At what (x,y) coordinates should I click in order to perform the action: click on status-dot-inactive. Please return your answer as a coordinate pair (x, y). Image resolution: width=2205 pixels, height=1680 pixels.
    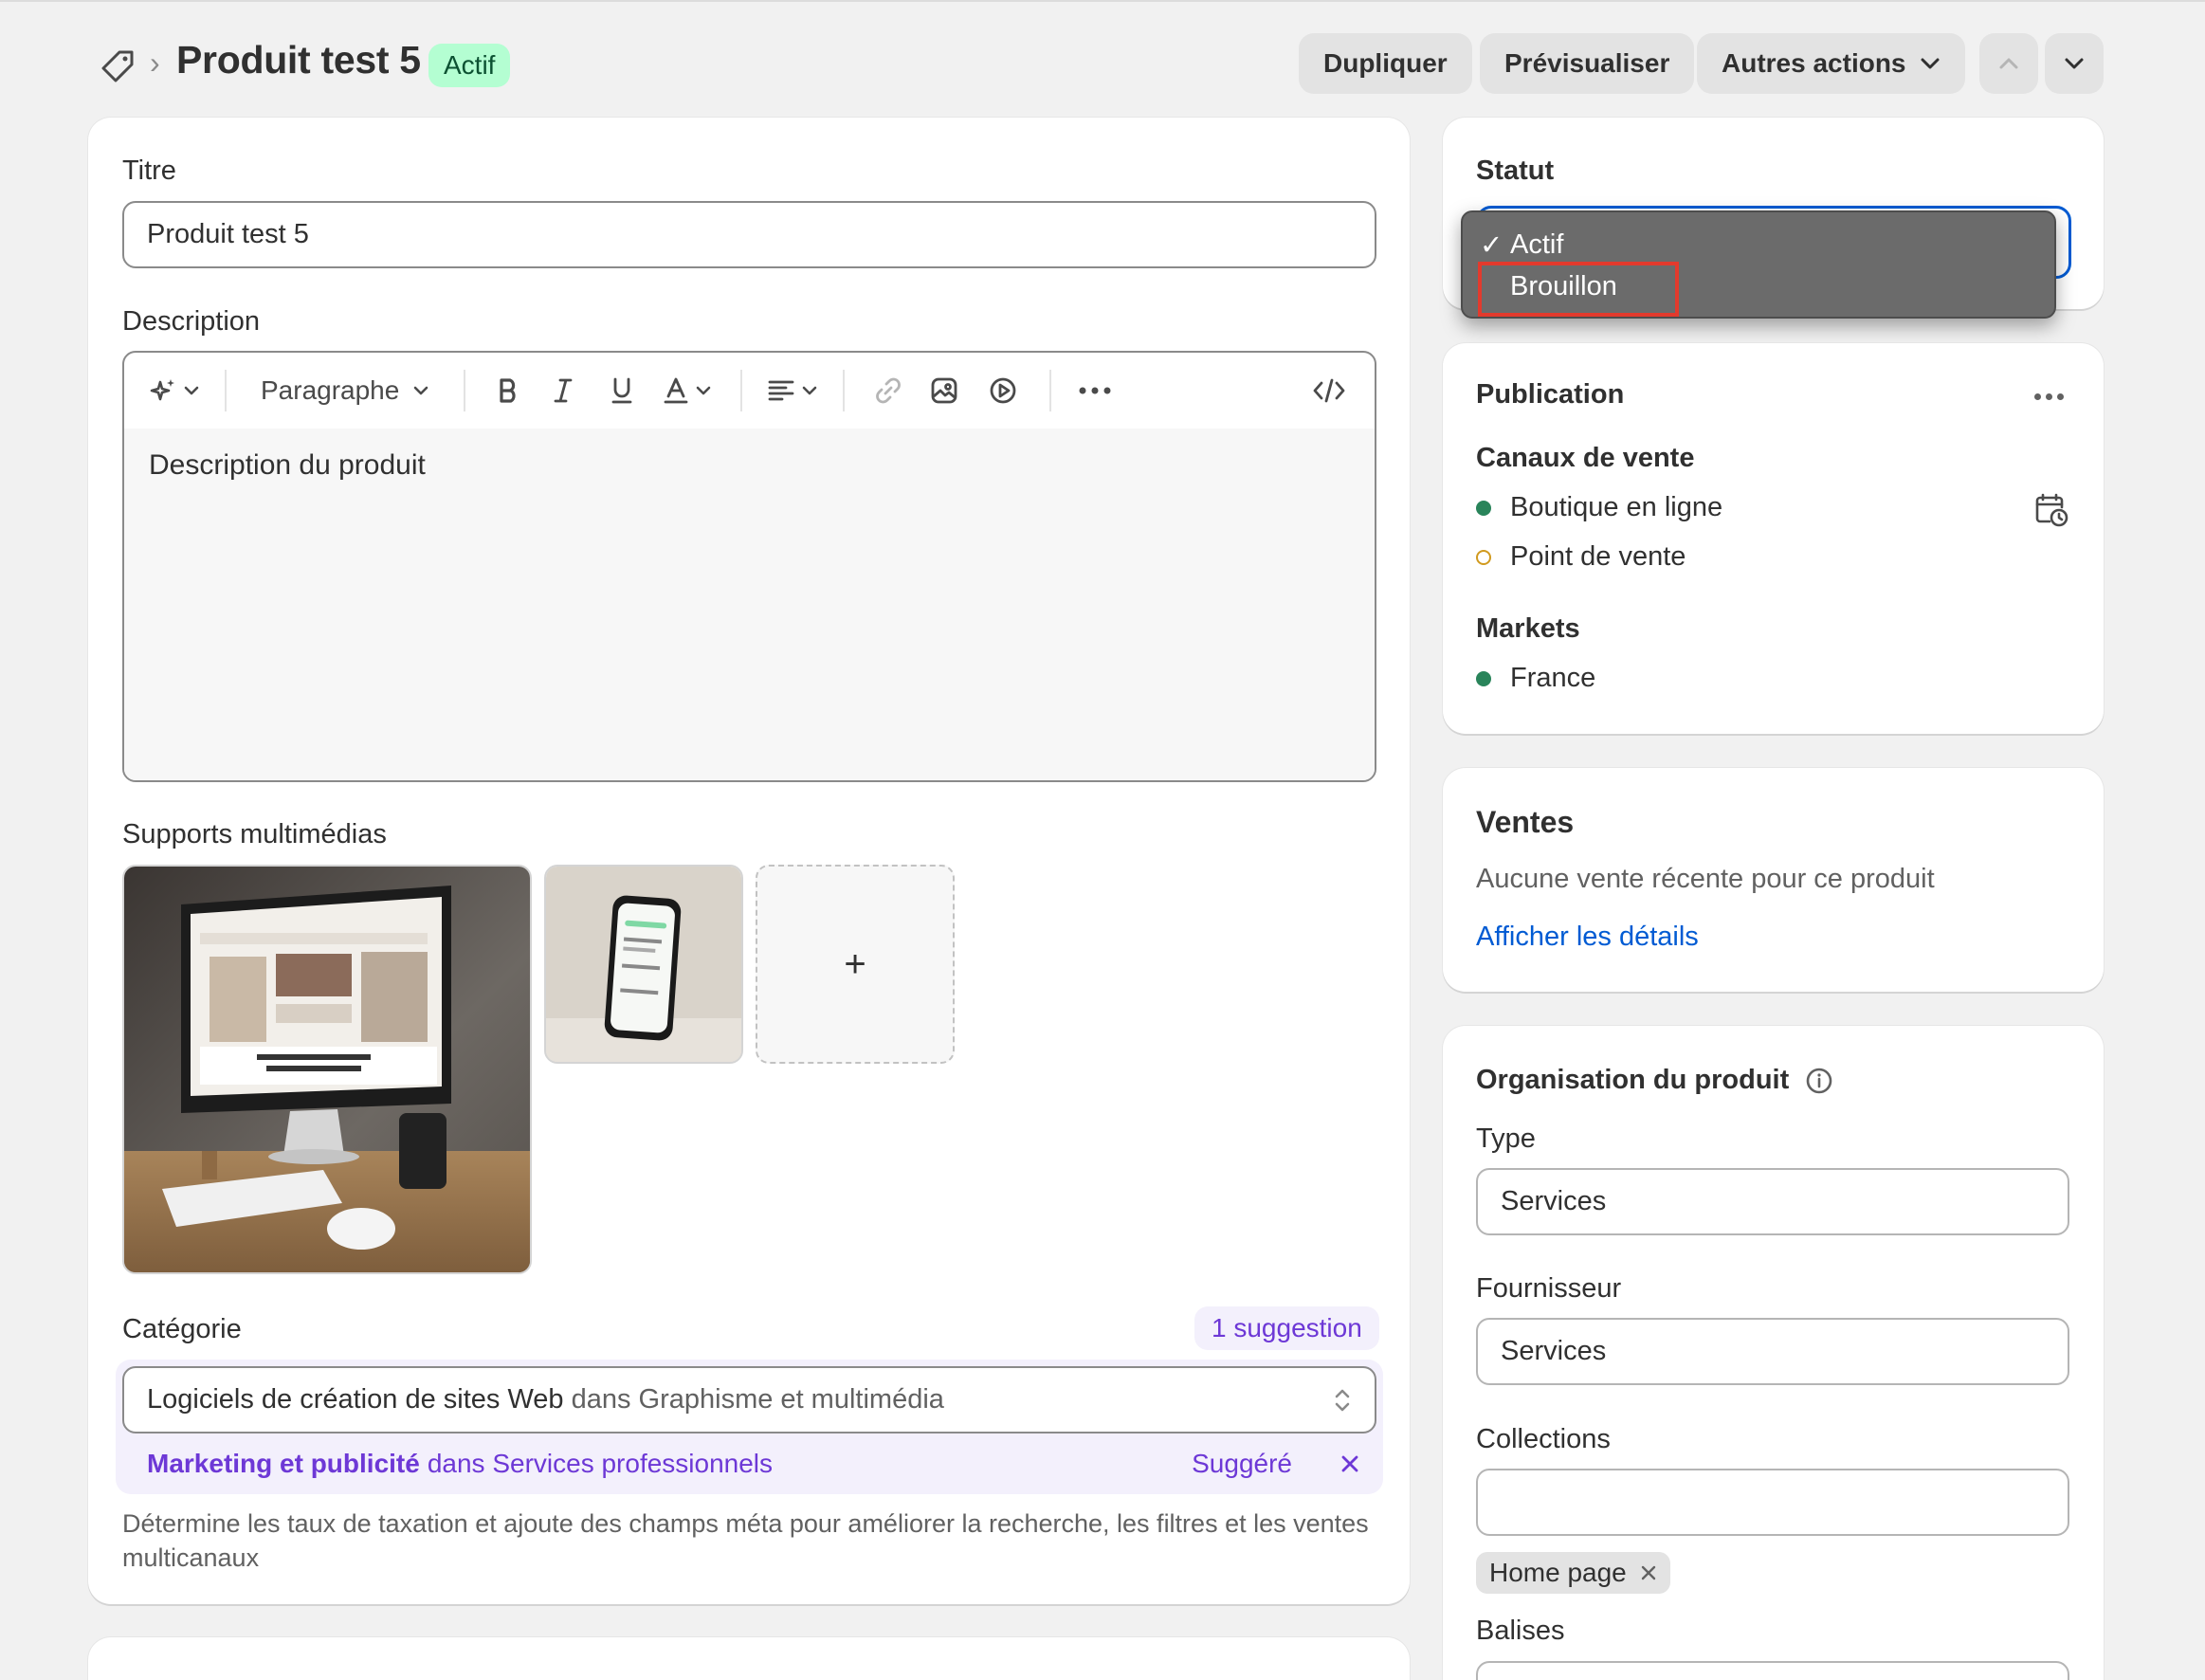
    Looking at the image, I should click on (1484, 557).